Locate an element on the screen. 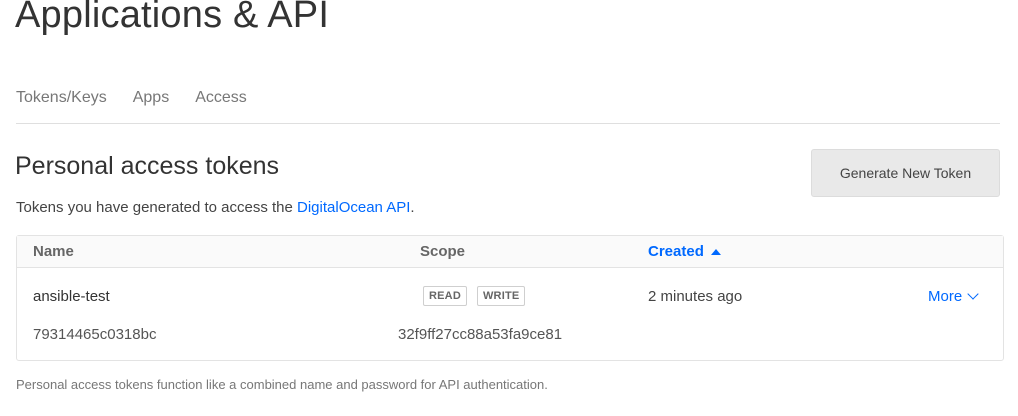 The image size is (1018, 416). column-header-created: Created is located at coordinates (684, 251).